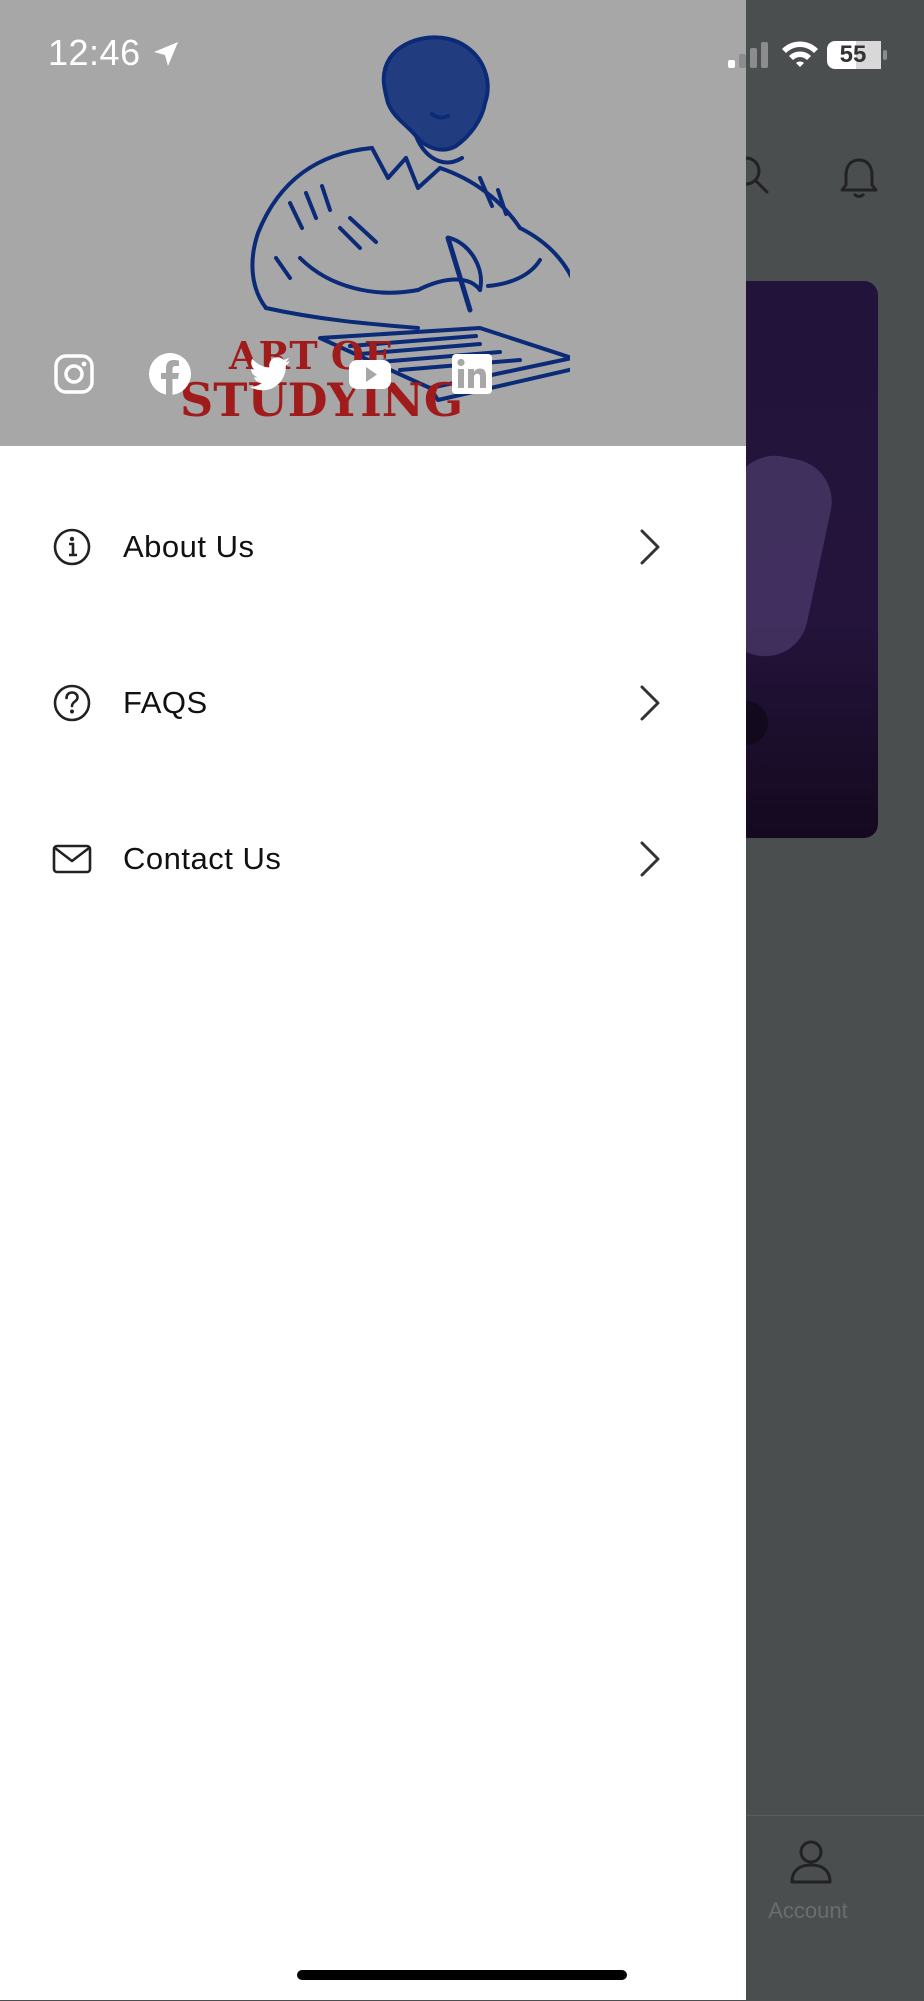 The image size is (924, 2001). I want to click on menu-item-faqs: FAQS, so click(373, 703).